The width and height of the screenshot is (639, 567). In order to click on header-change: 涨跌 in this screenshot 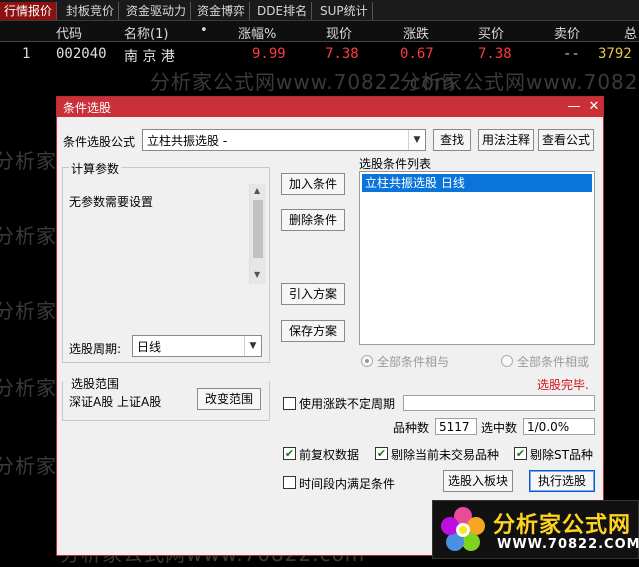, I will do `click(416, 32)`.